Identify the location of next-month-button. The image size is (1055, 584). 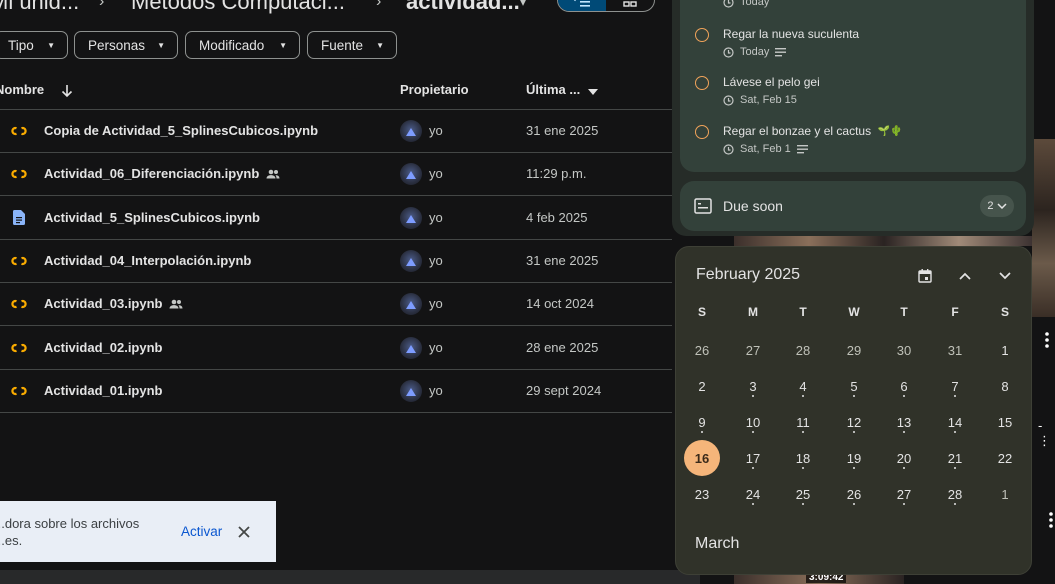
(1005, 276).